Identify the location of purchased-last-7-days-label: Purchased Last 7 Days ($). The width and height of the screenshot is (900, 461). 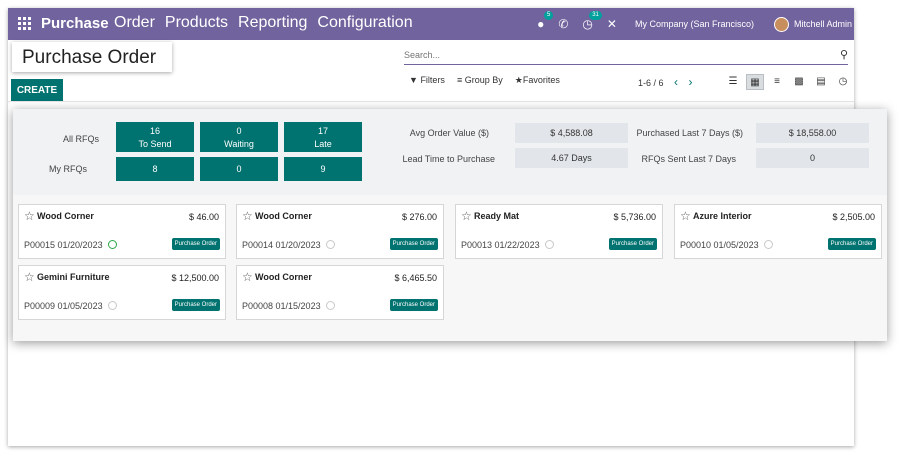
(689, 133).